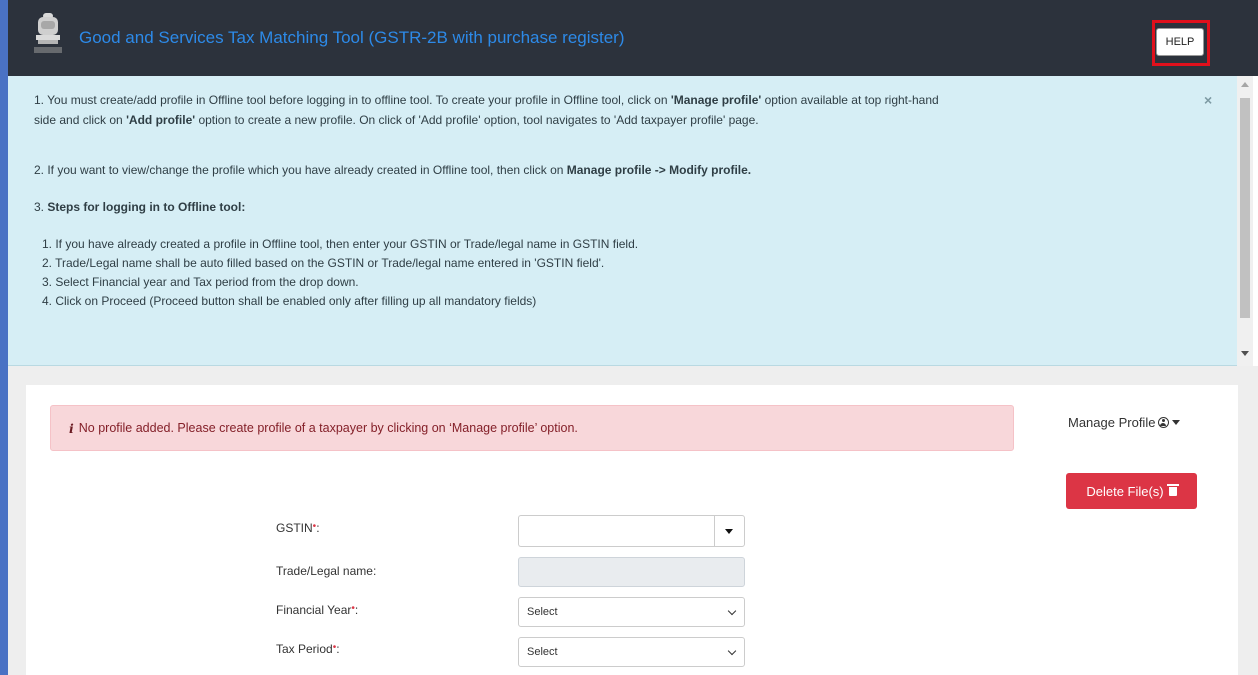 The width and height of the screenshot is (1258, 675). Describe the element at coordinates (631, 572) in the screenshot. I see `trade-name-field` at that location.